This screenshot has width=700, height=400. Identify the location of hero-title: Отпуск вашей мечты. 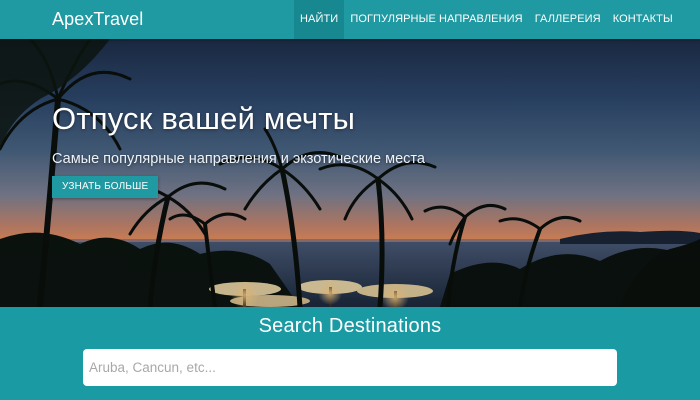
(204, 118).